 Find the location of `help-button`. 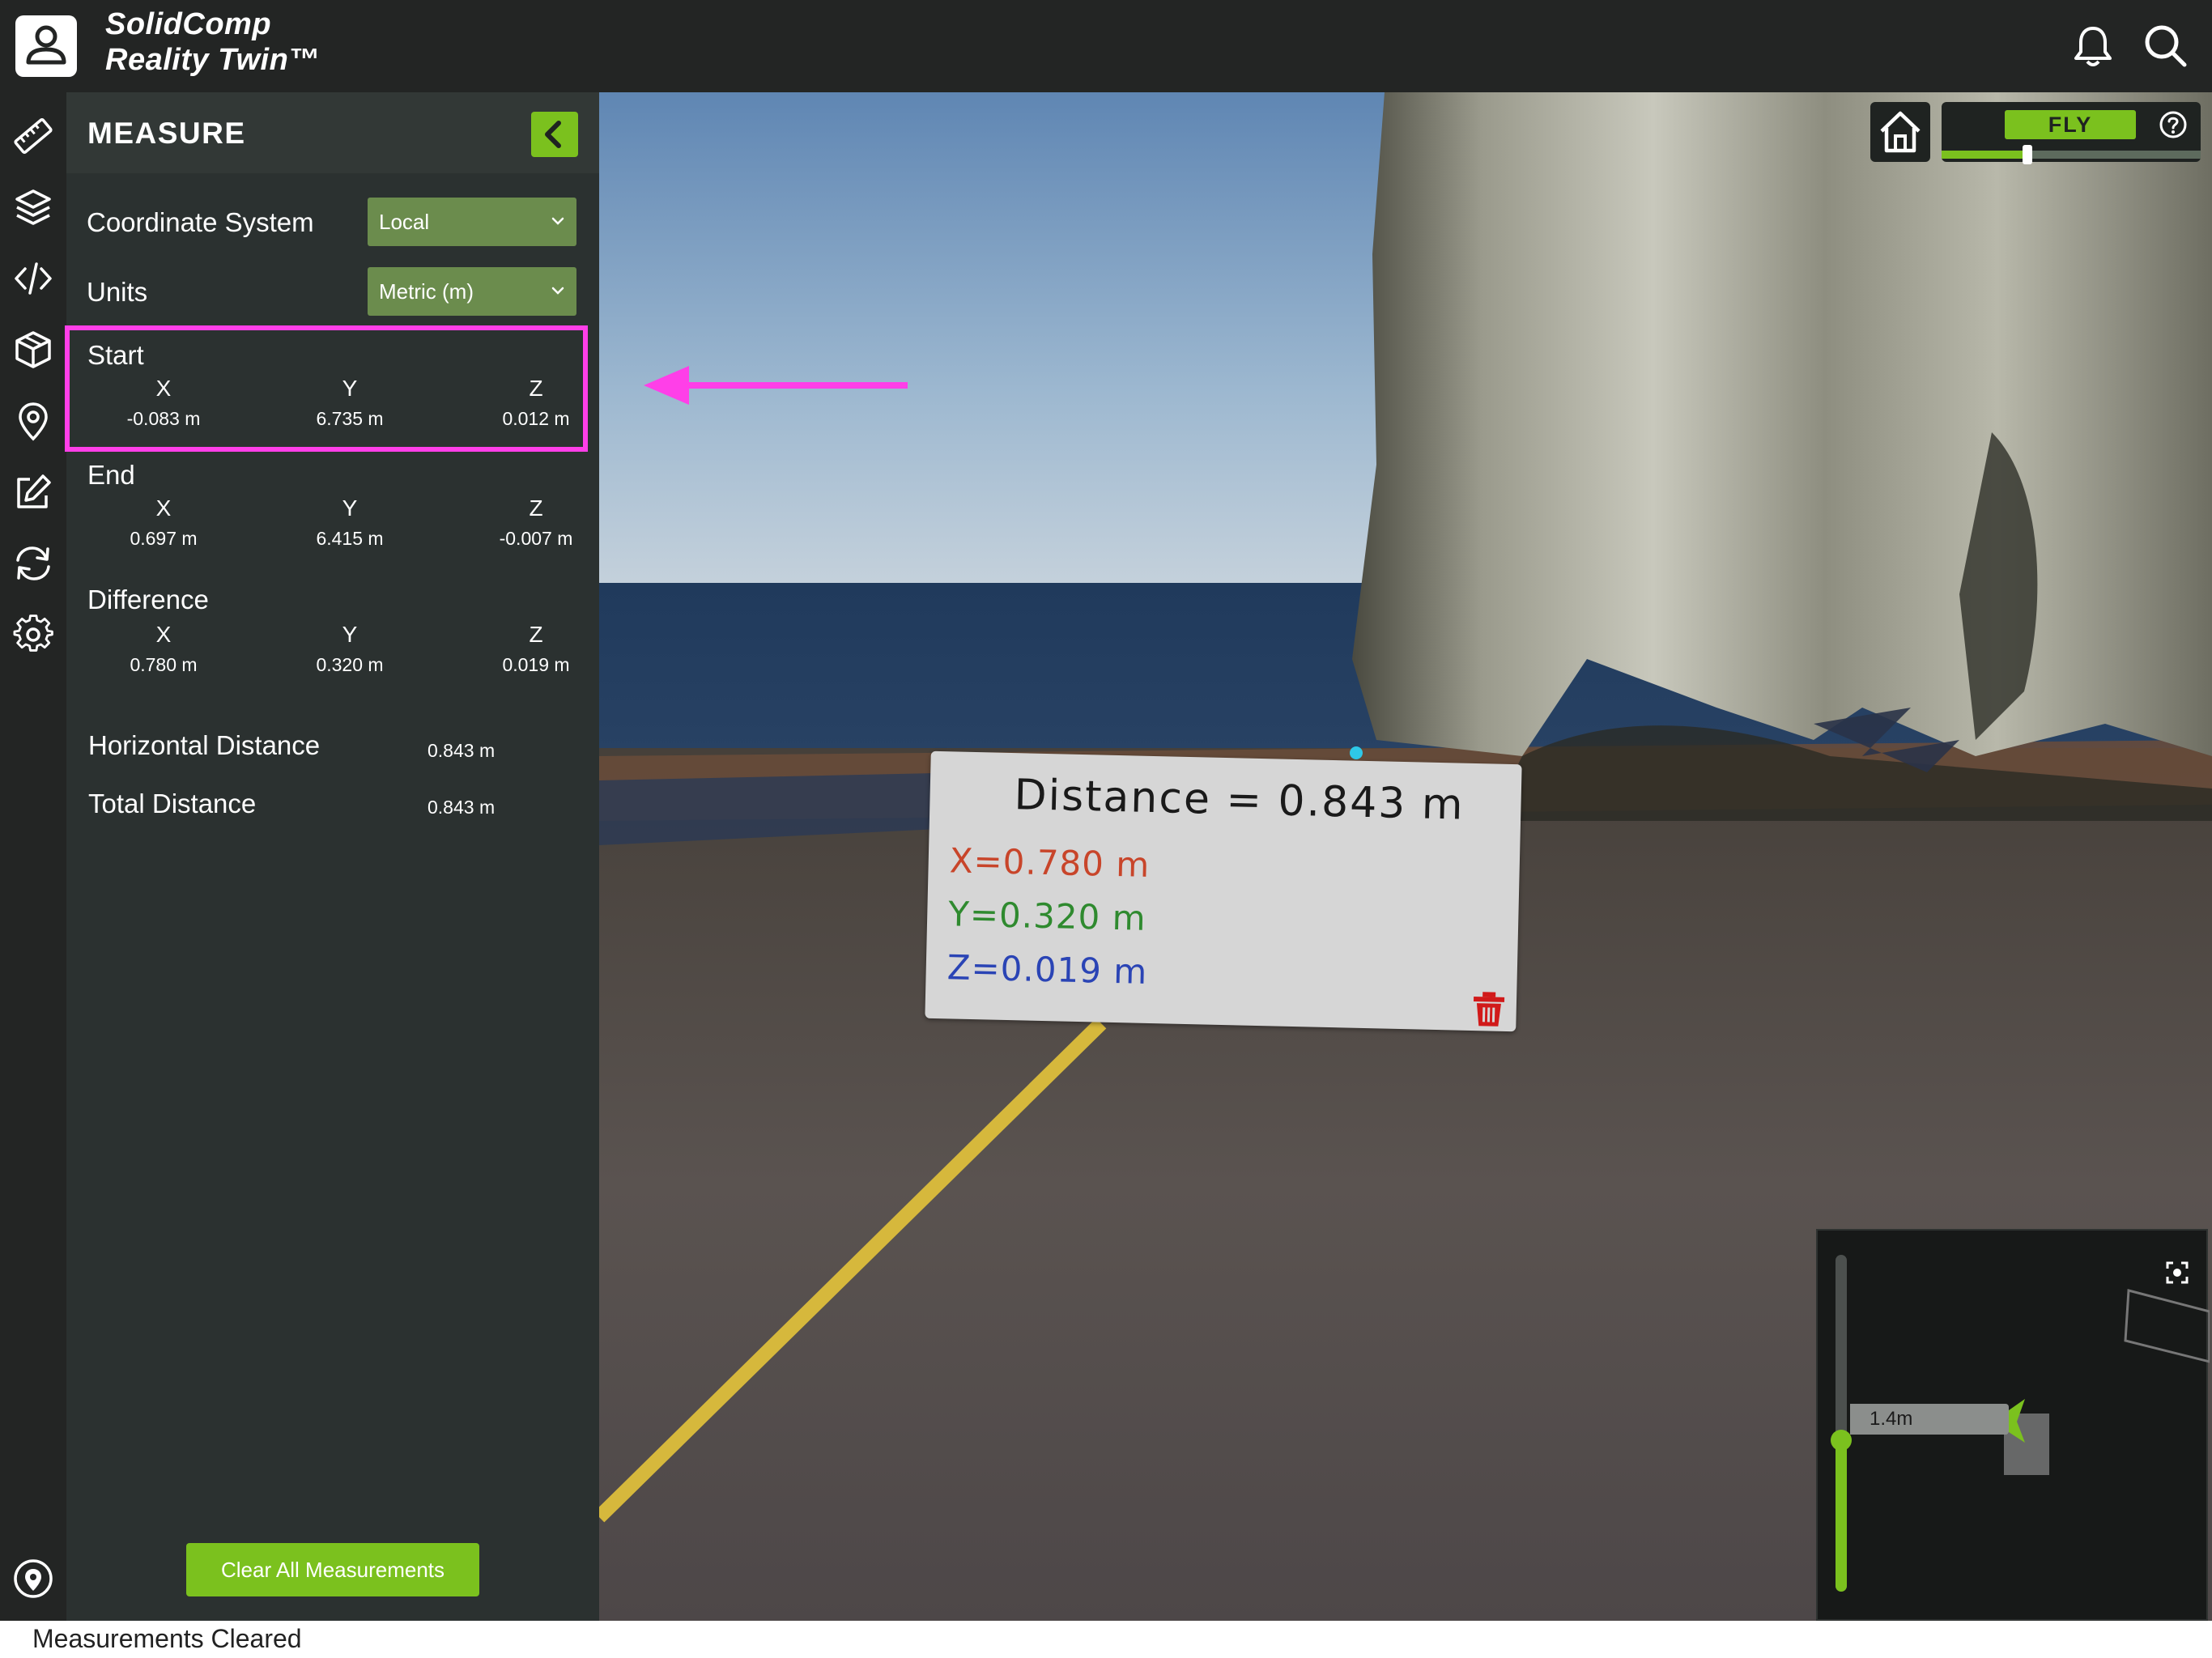

help-button is located at coordinates (2173, 124).